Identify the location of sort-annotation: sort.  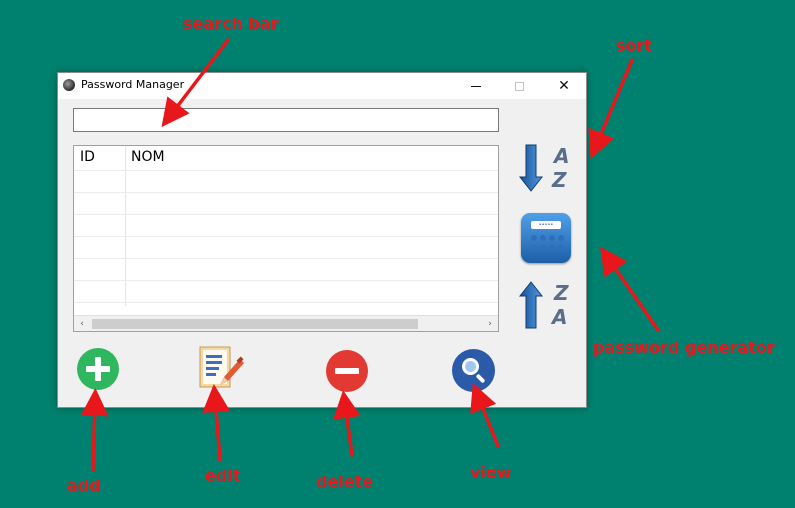
(634, 45).